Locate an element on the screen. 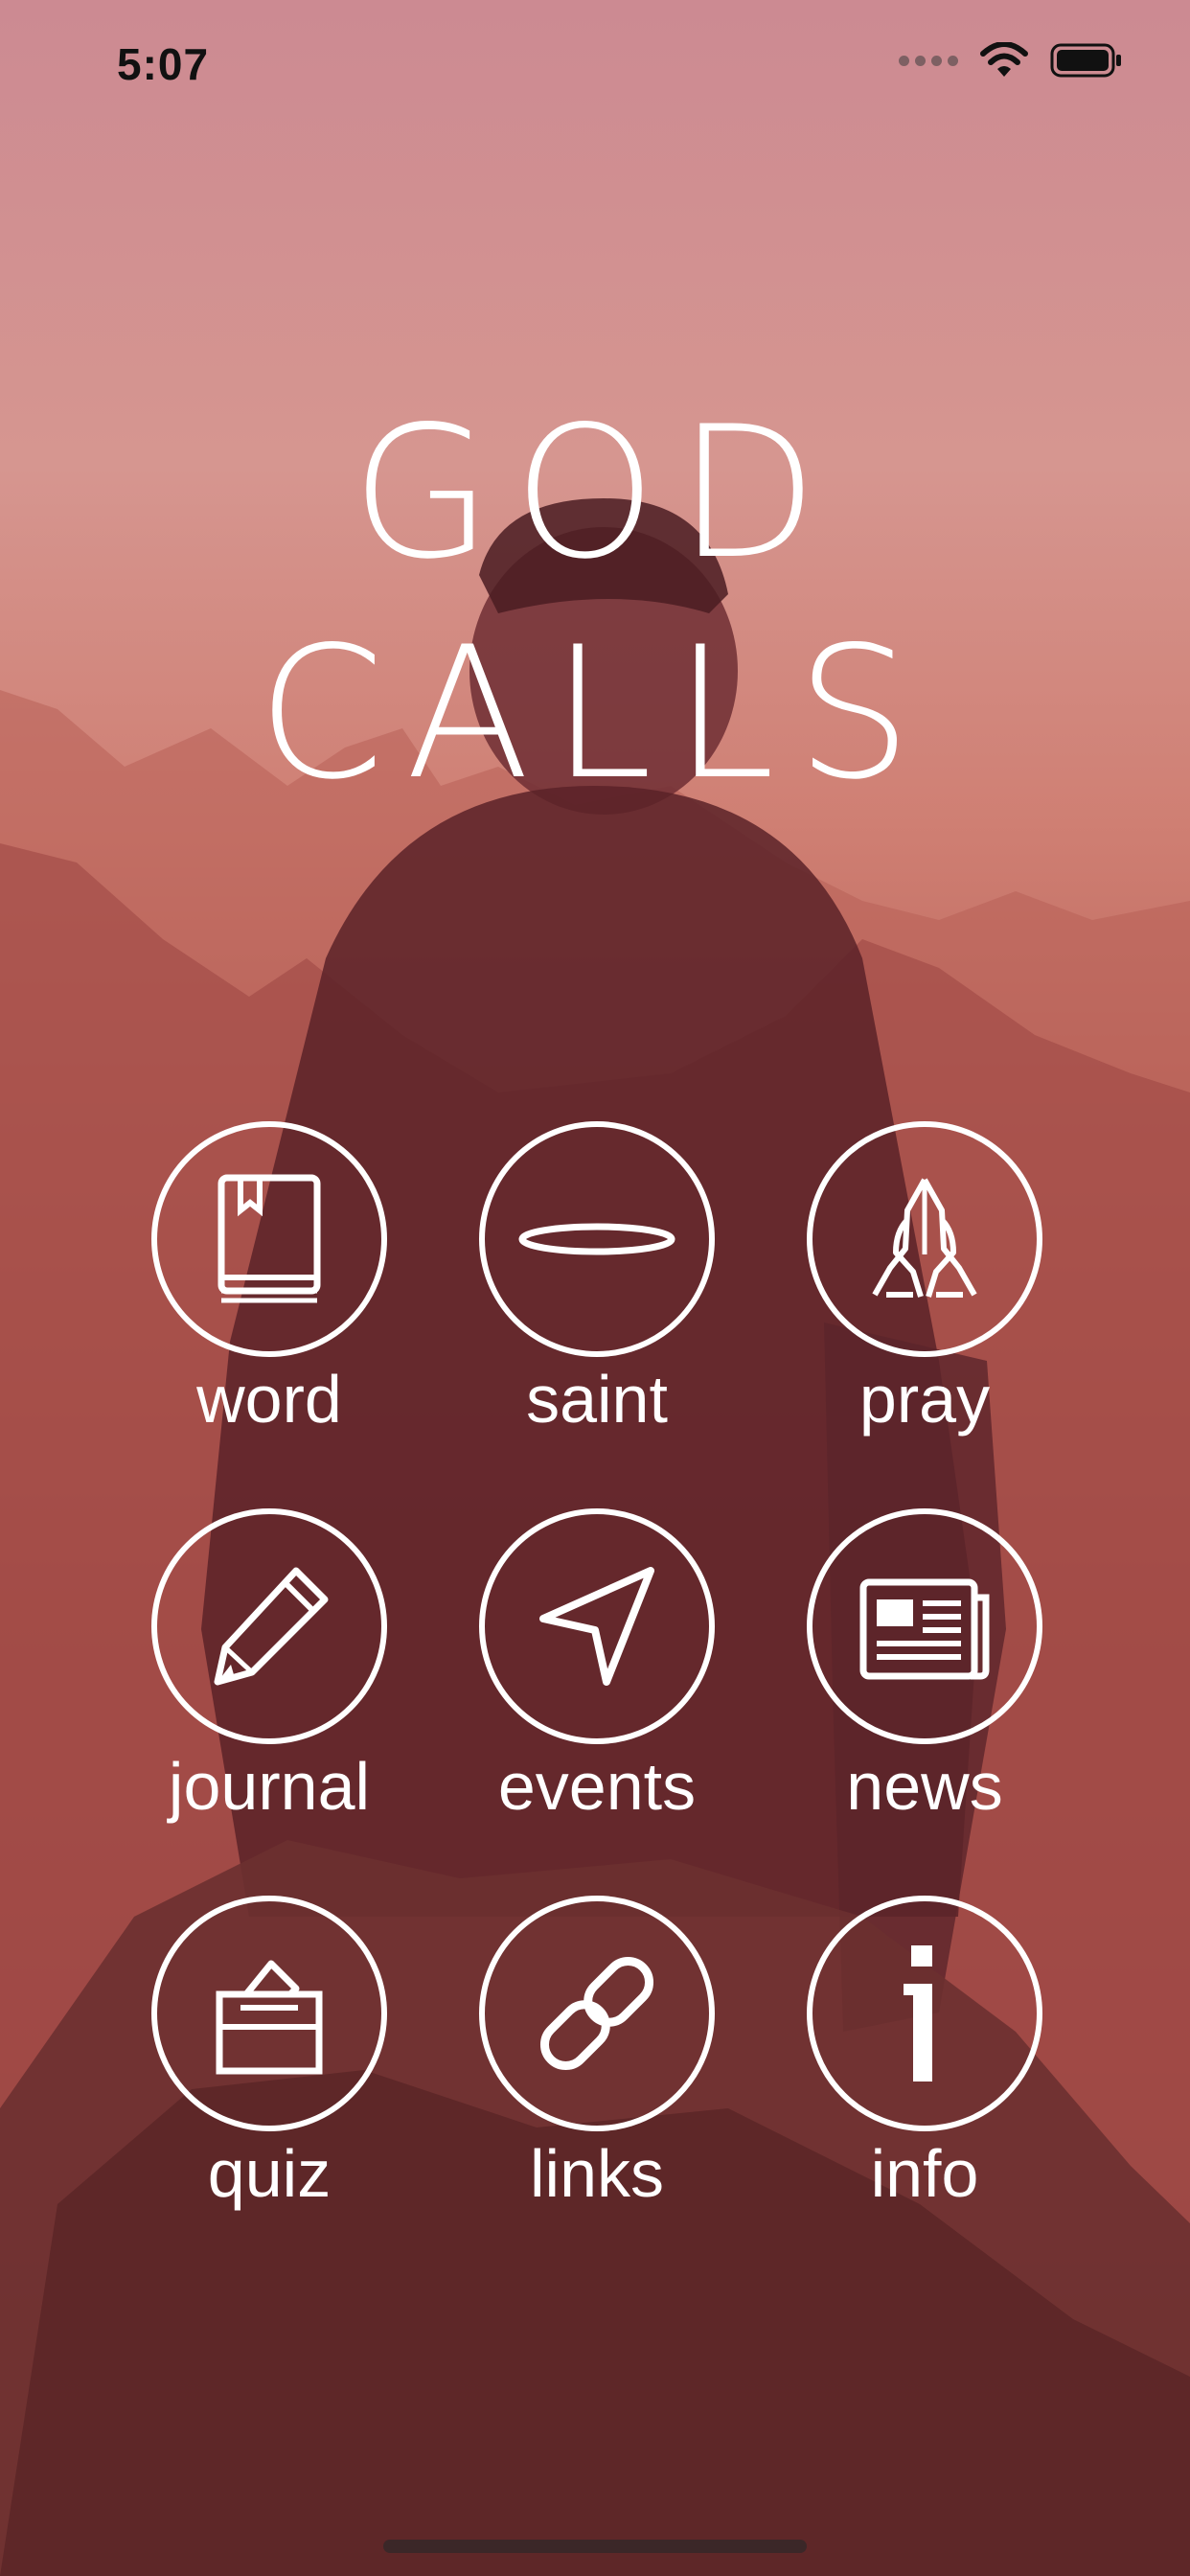 This screenshot has height=2576, width=1190. book-icon is located at coordinates (269, 1238).